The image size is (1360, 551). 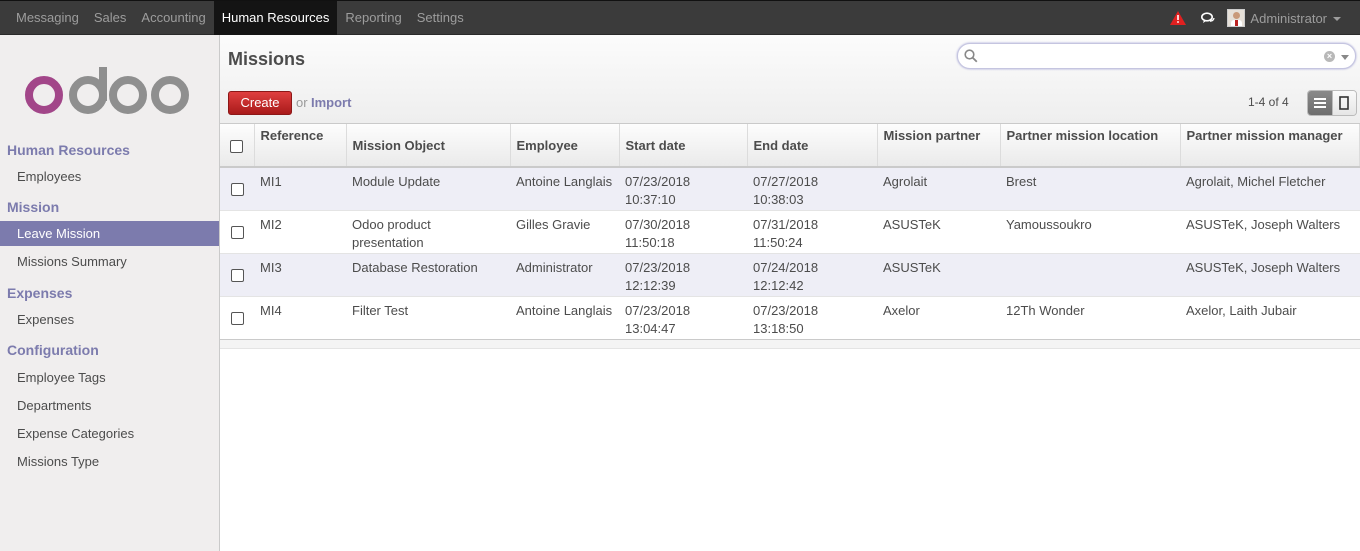 I want to click on table-cell: 07/23/2018 10:37:10, so click(x=683, y=189).